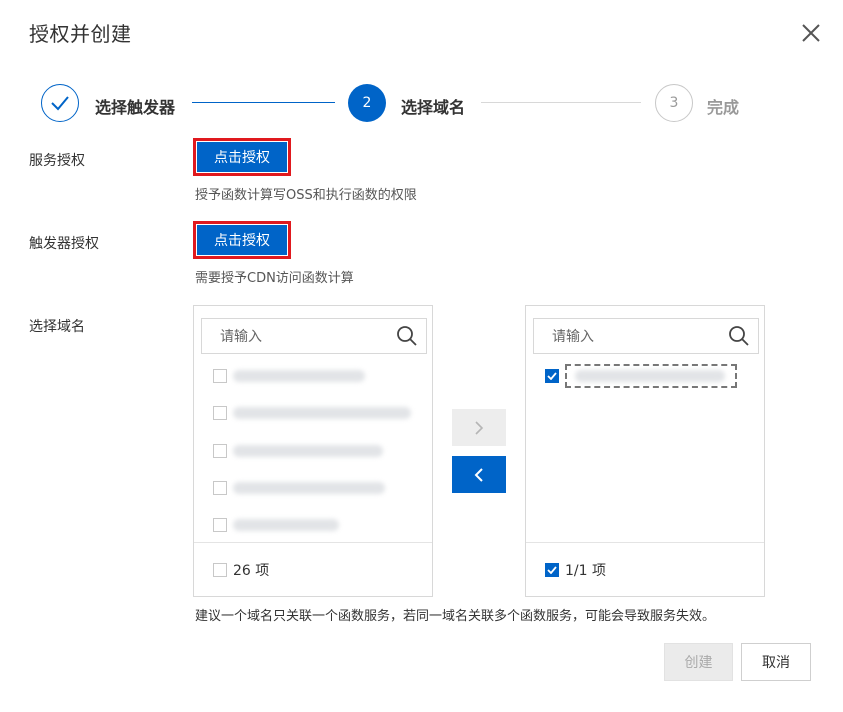 This screenshot has width=843, height=712. Describe the element at coordinates (776, 662) in the screenshot. I see `cancel-button: 取消` at that location.